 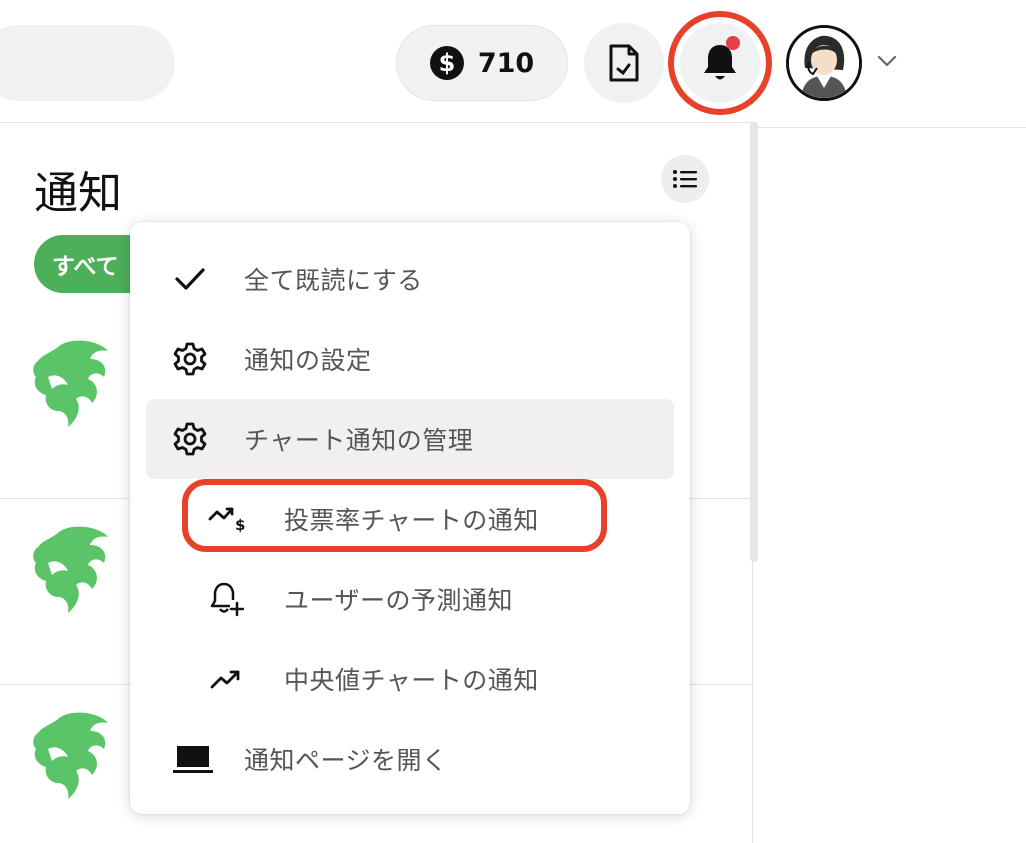 I want to click on menu-item-label: 中央値チャートの通知, so click(x=411, y=680).